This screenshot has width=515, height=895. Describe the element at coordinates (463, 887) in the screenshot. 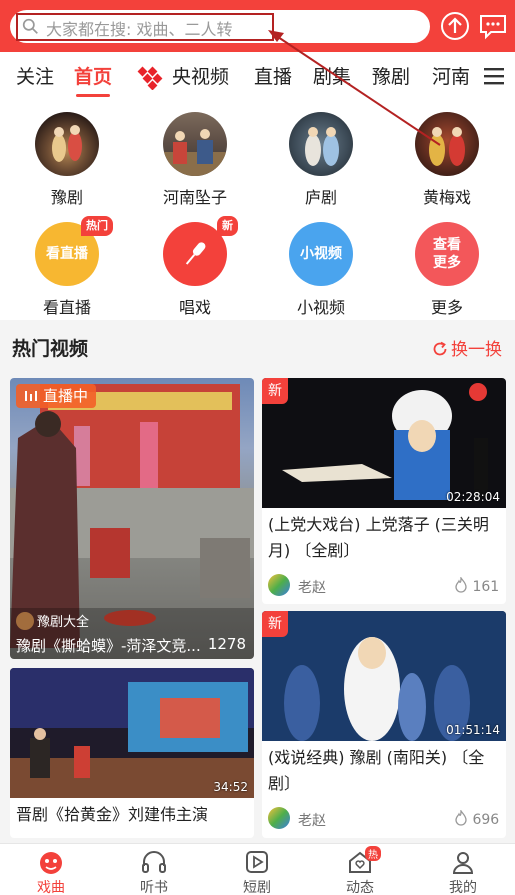

I see `nav-label: 我的` at that location.